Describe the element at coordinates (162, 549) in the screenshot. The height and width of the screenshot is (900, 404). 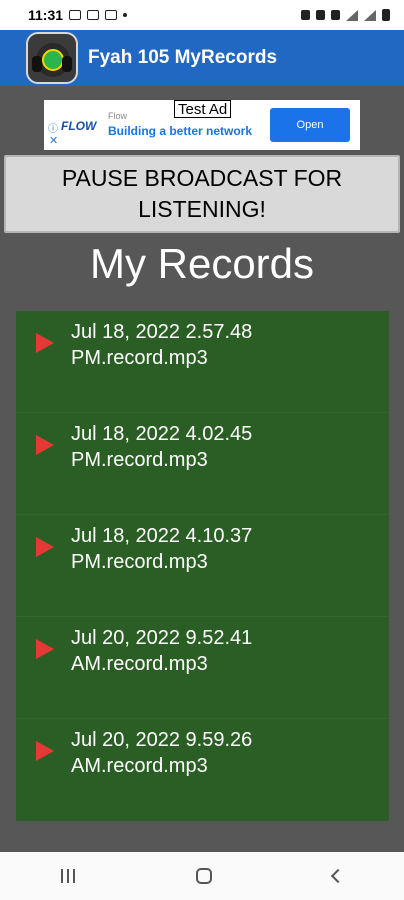
I see `record-label: Jul 18, 2022 4.10.37 PM.record.mp3` at that location.